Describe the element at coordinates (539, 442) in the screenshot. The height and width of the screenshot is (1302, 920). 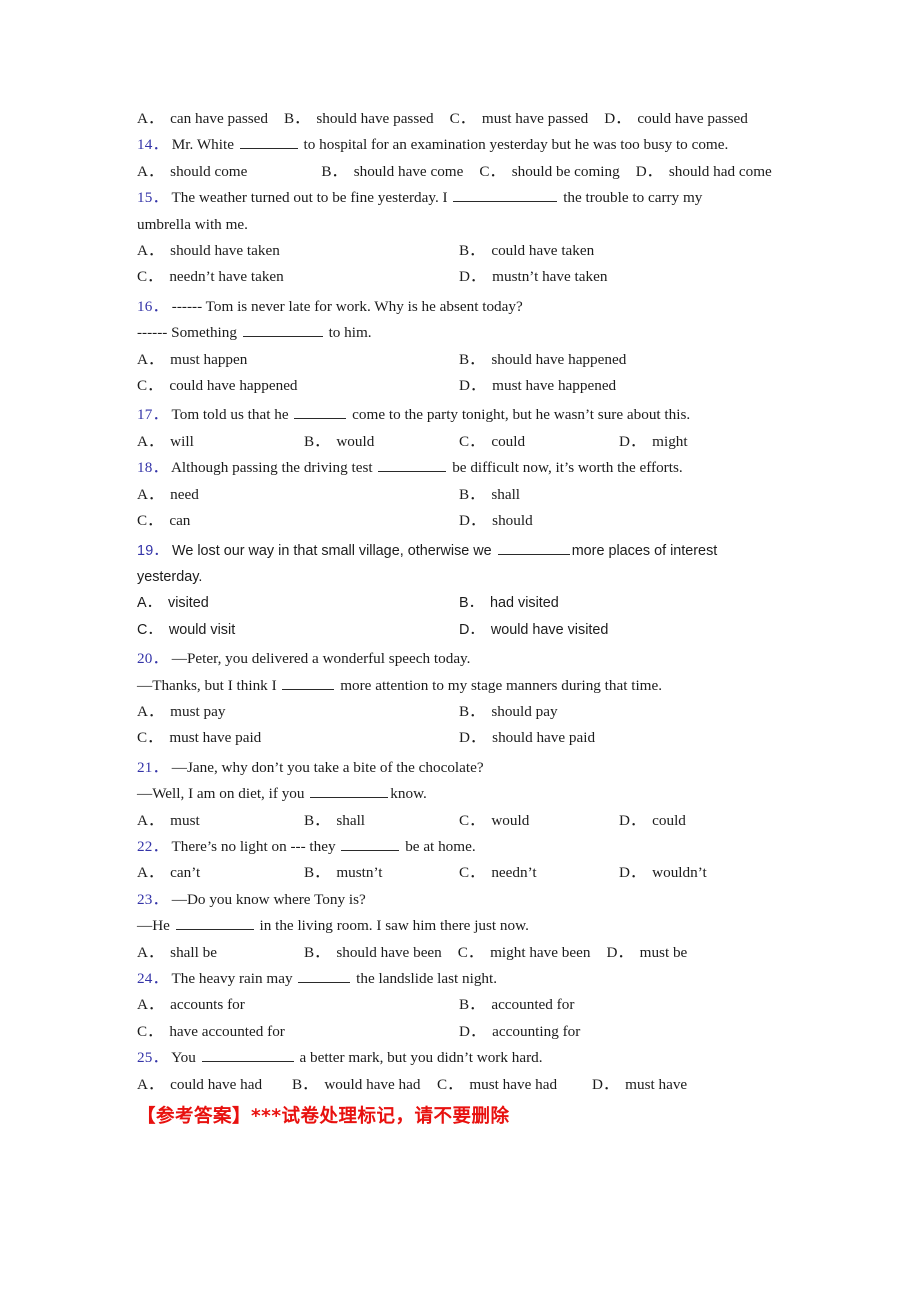
I see `option-c: Ccould` at that location.